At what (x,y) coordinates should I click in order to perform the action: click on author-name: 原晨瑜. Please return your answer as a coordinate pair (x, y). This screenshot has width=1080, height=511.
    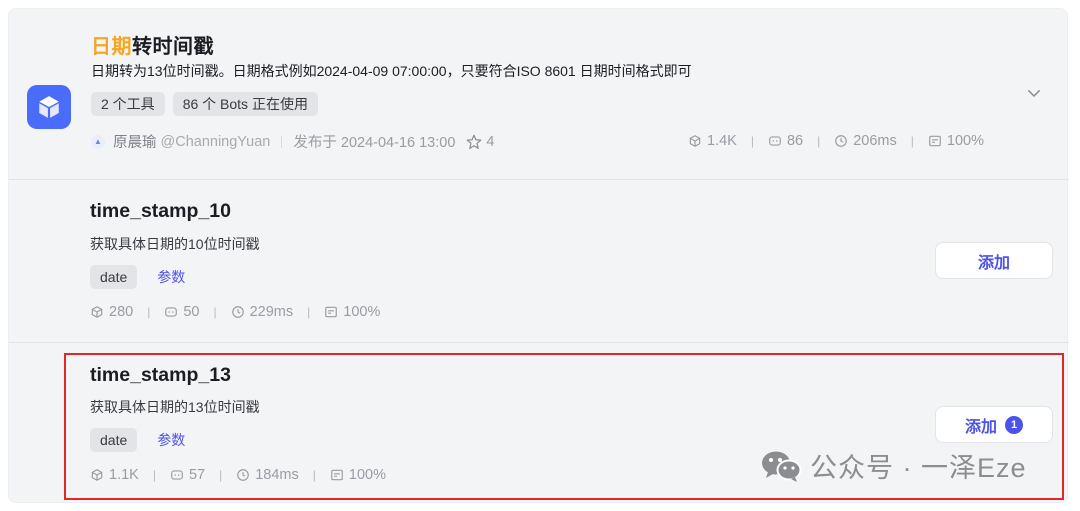
    Looking at the image, I should click on (135, 141).